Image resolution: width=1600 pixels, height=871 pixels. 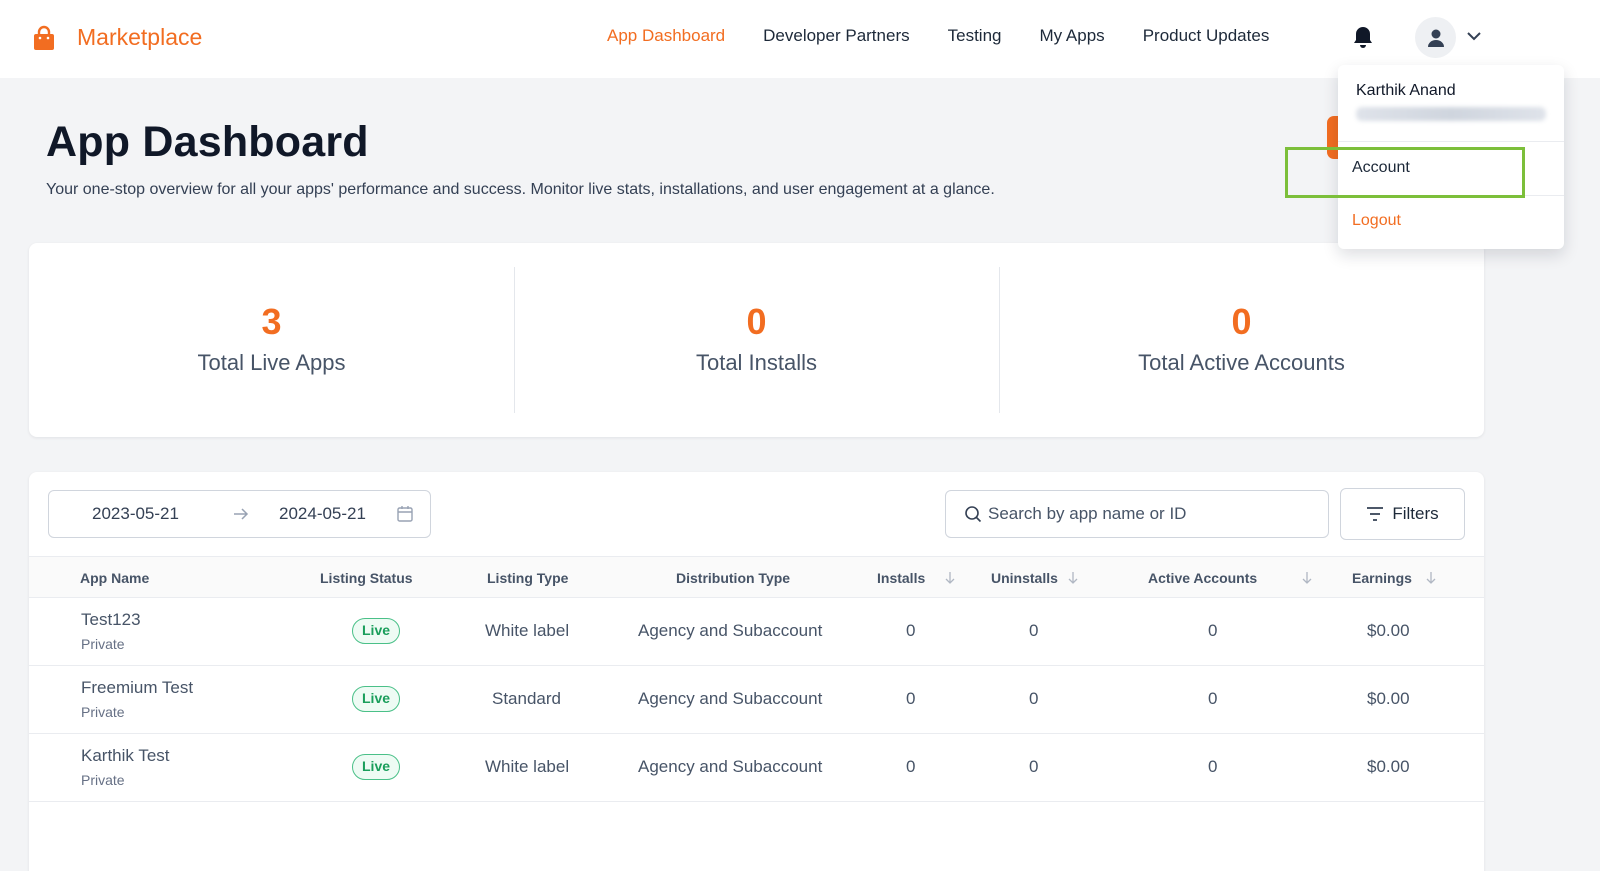 I want to click on nav-testing: Testing, so click(x=975, y=36).